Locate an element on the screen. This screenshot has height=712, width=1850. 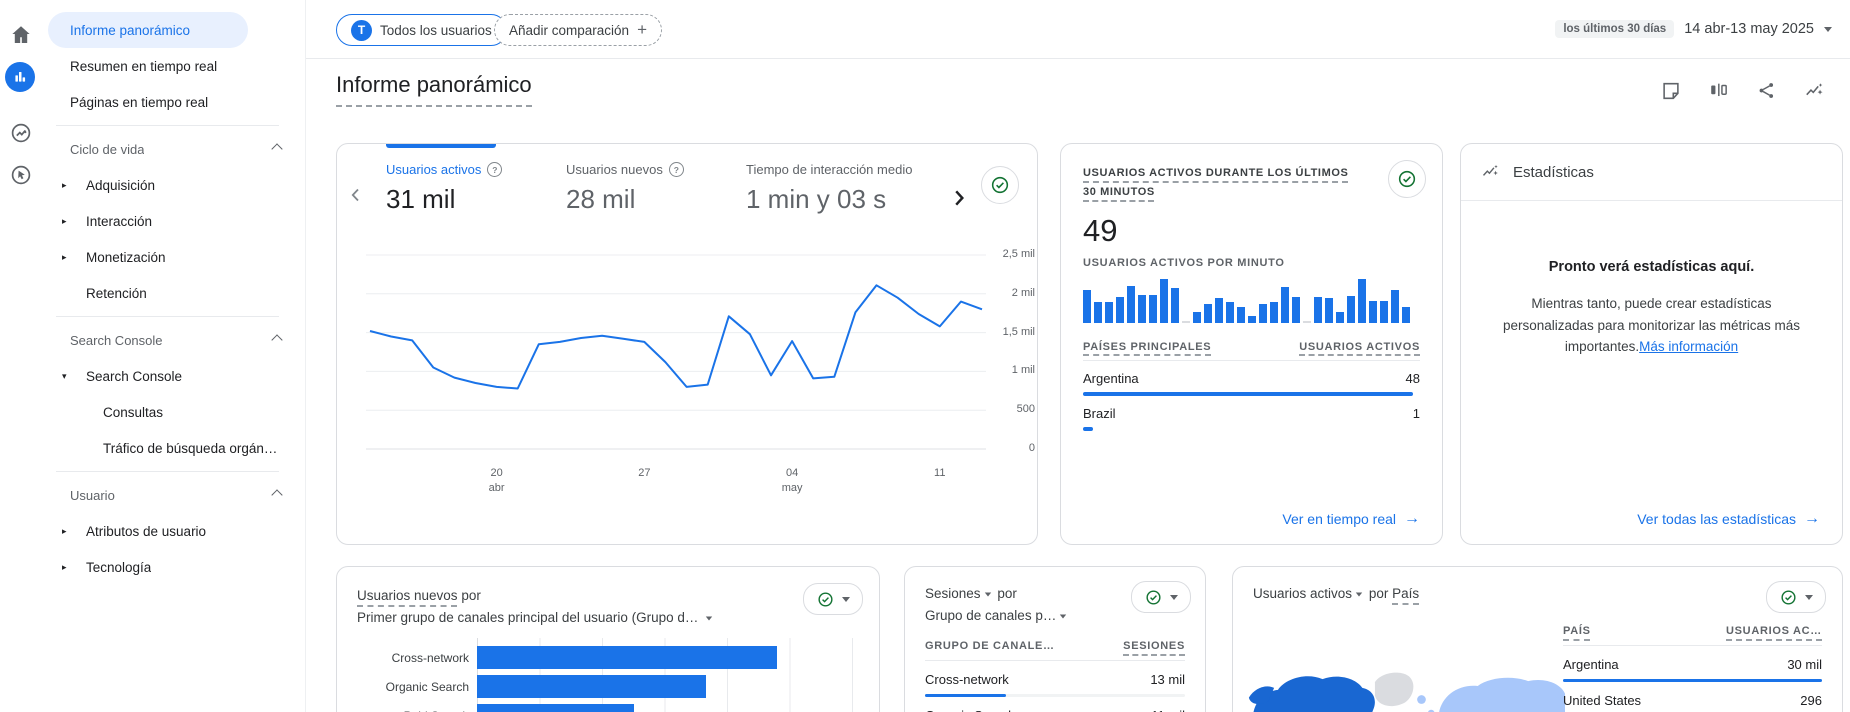
metric-selector: Usuarios nuevos is located at coordinates (407, 595).